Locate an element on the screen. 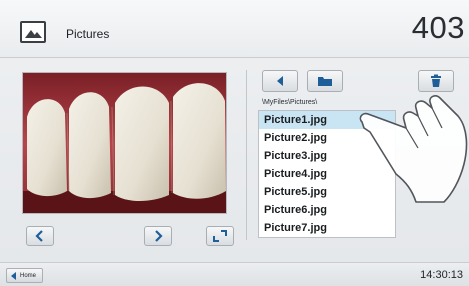 The height and width of the screenshot is (286, 469). folder-icon is located at coordinates (325, 81).